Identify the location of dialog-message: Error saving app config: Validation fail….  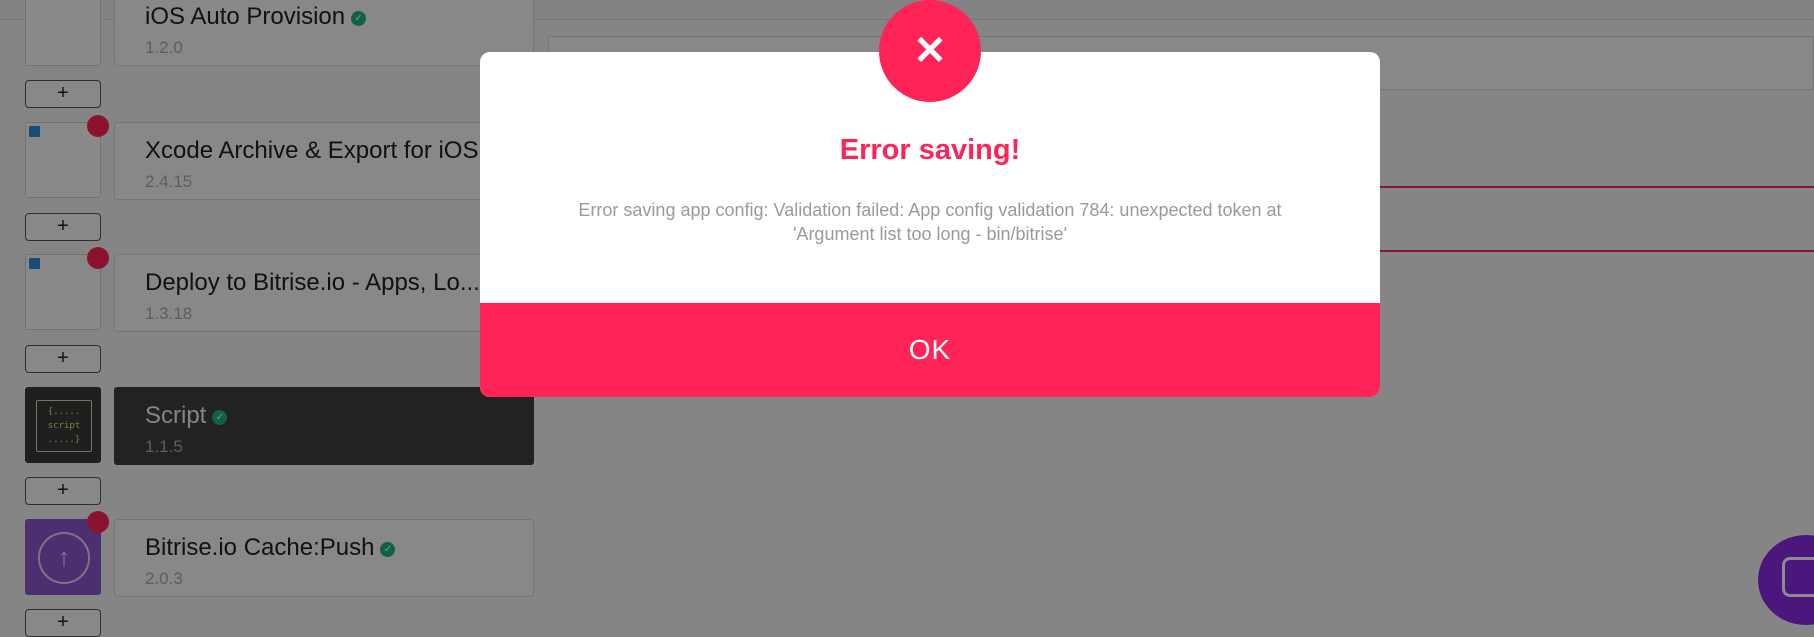
(930, 222).